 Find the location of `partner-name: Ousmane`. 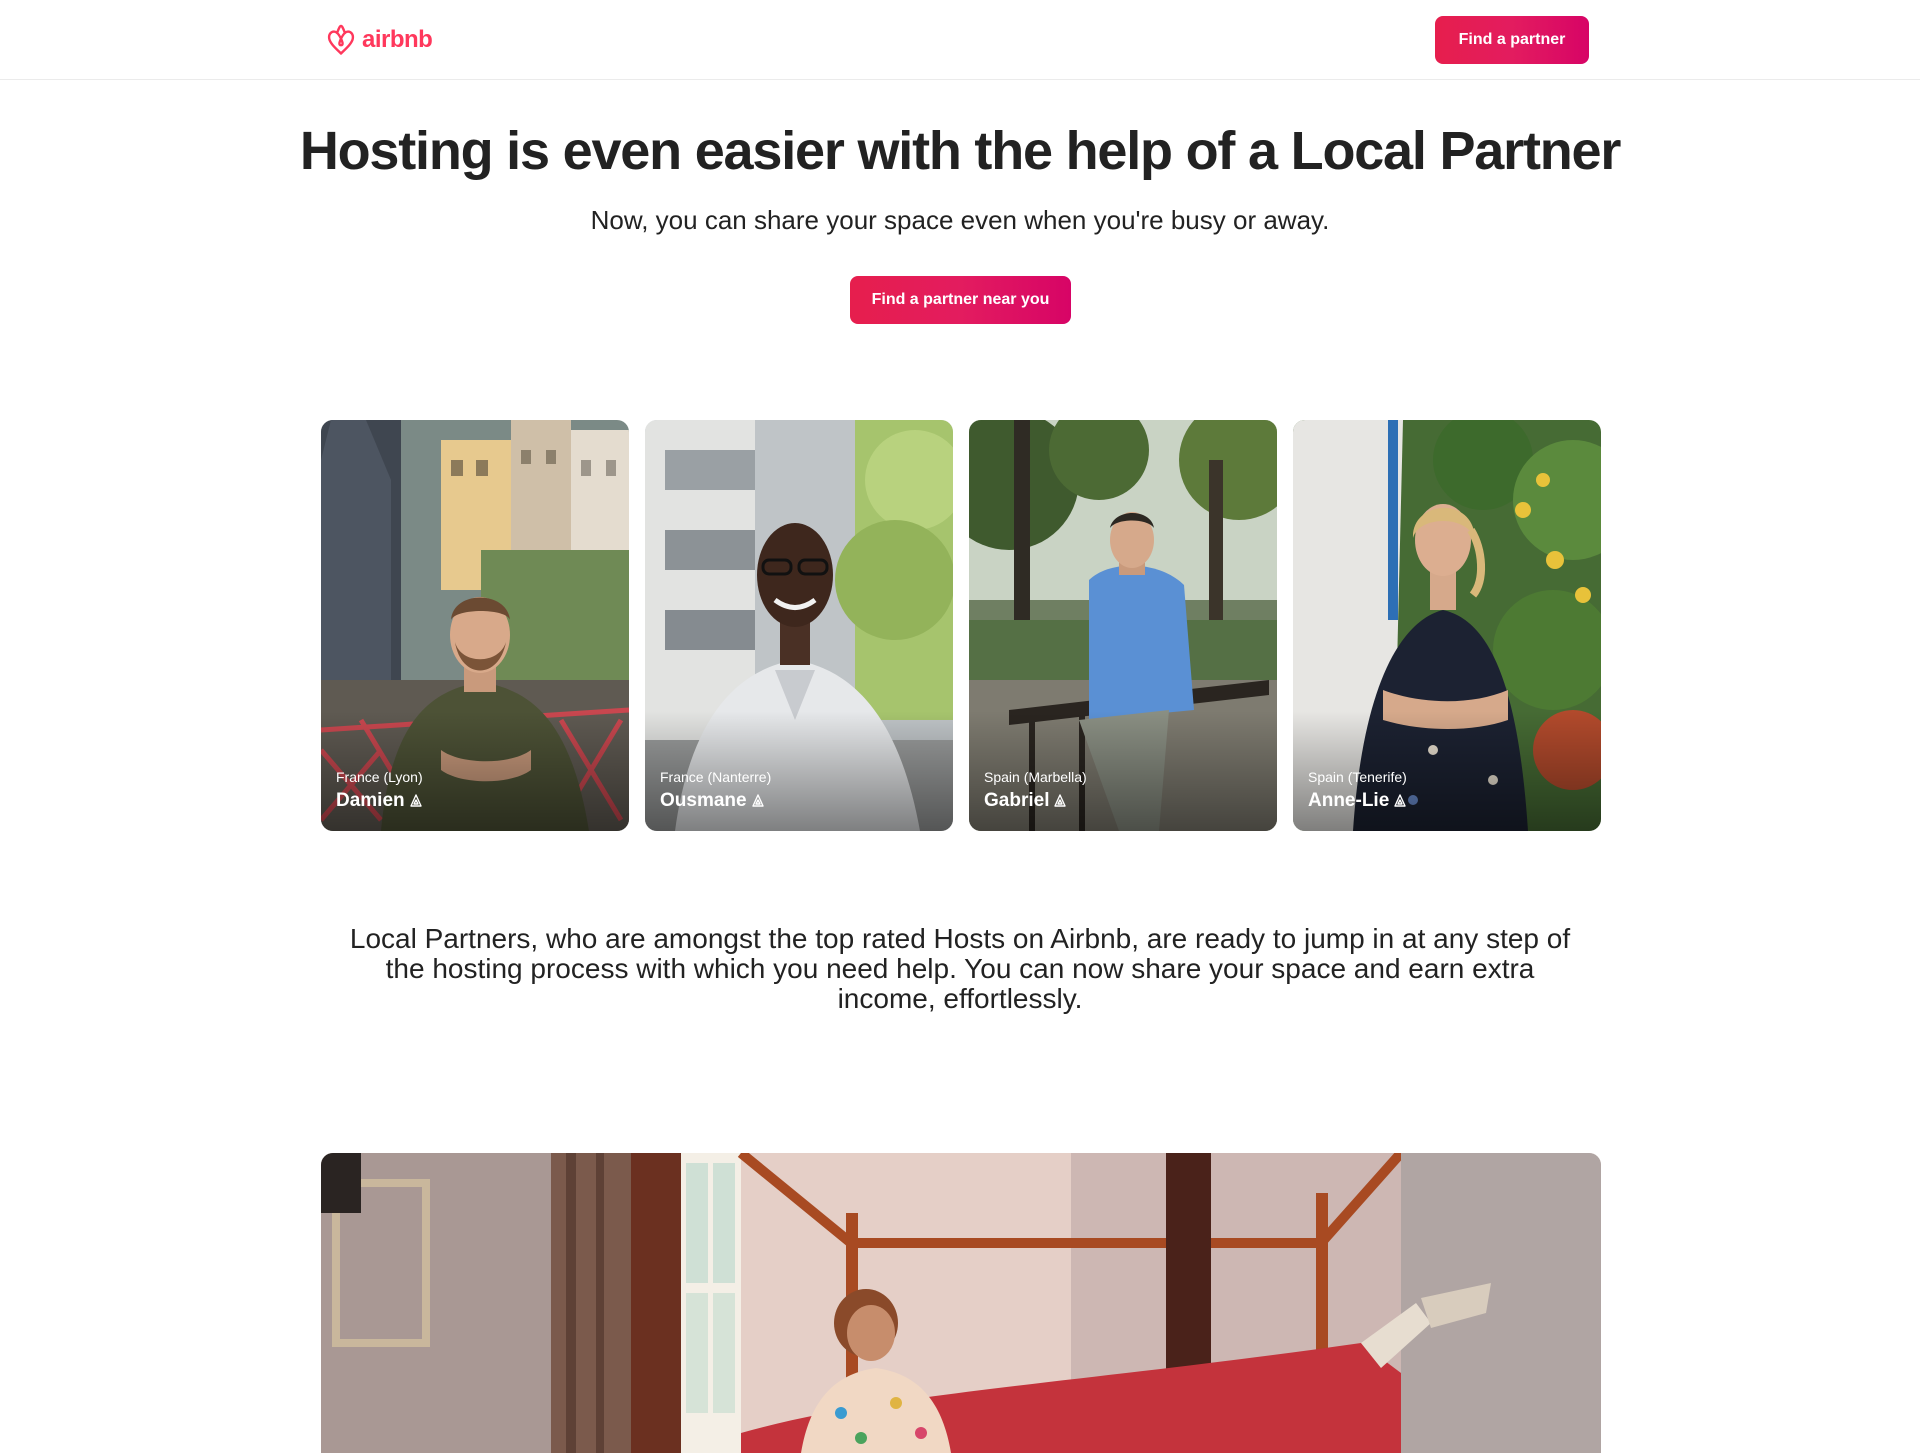

partner-name: Ousmane is located at coordinates (703, 800).